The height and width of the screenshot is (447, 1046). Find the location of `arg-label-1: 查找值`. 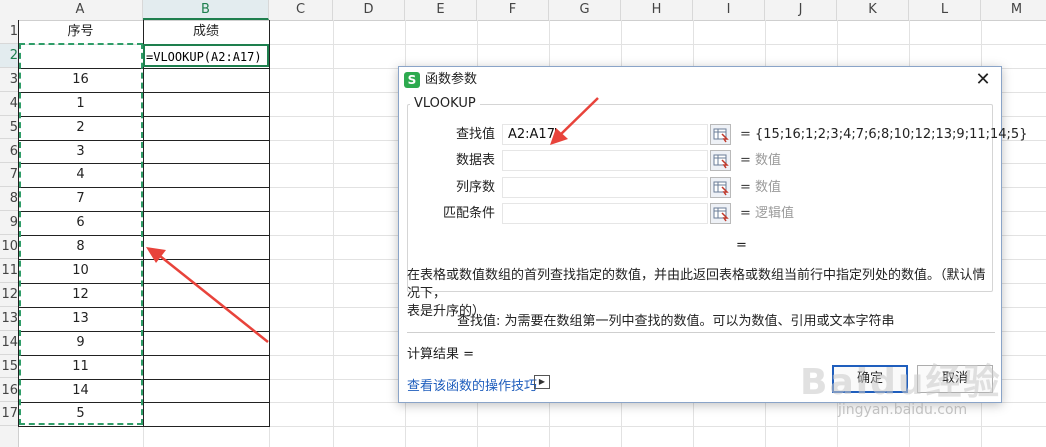

arg-label-1: 查找值 is located at coordinates (475, 134).